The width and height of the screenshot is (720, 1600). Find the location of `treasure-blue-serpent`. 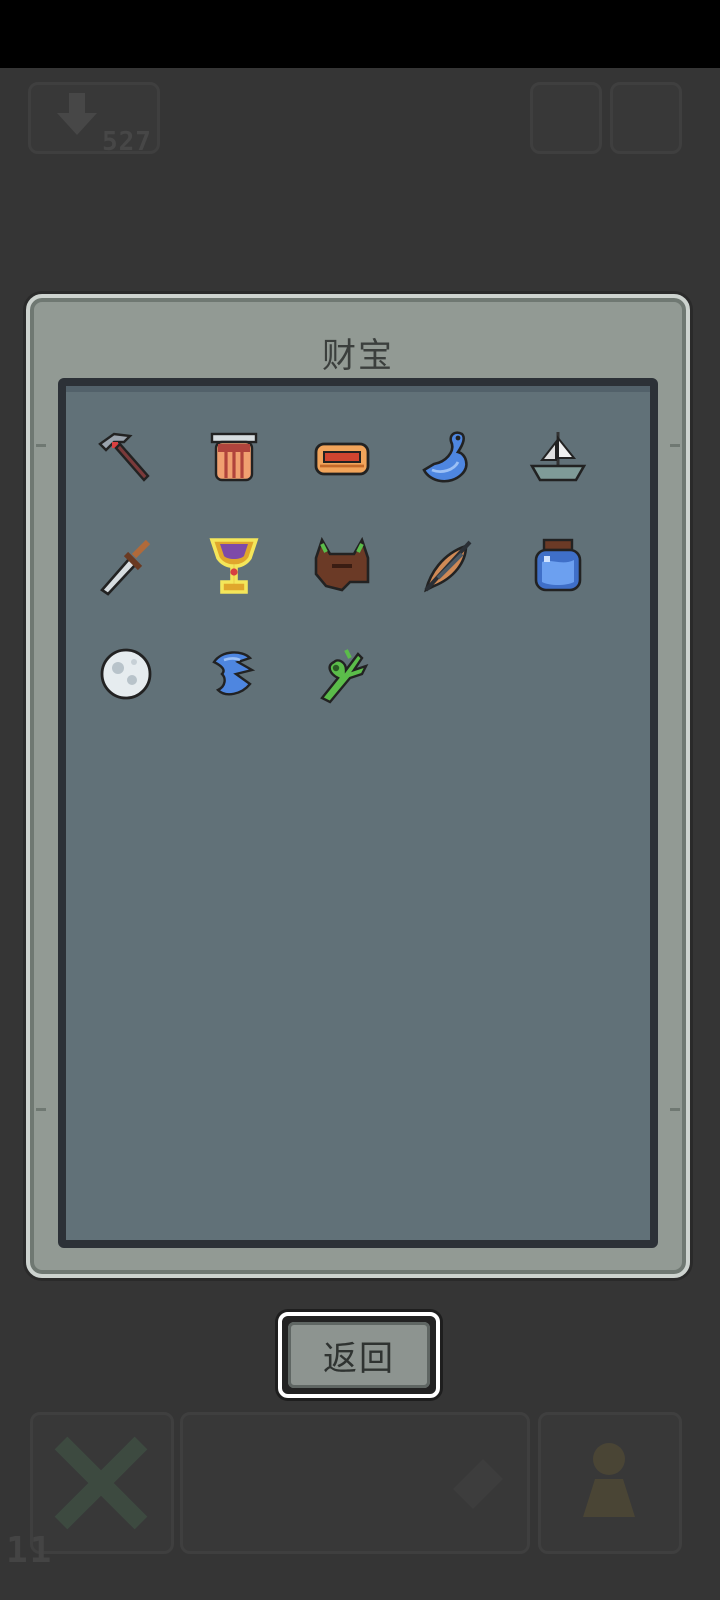

treasure-blue-serpent is located at coordinates (450, 458).